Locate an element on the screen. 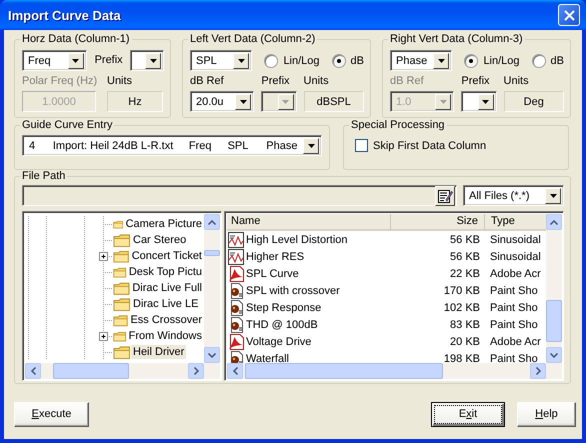 Image resolution: width=586 pixels, height=443 pixels. checkbox: Skip First Data Column is located at coordinates (458, 145).